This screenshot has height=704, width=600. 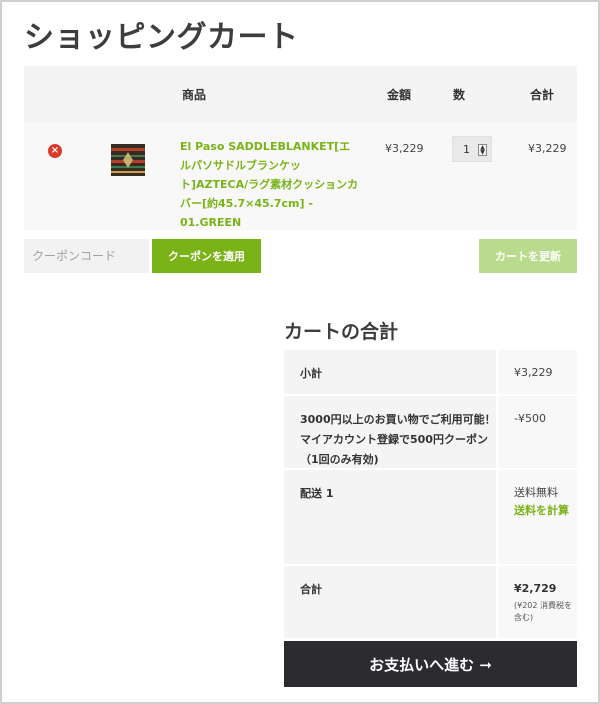 I want to click on quantity-stepper: 1 ▲ ▼, so click(x=472, y=149).